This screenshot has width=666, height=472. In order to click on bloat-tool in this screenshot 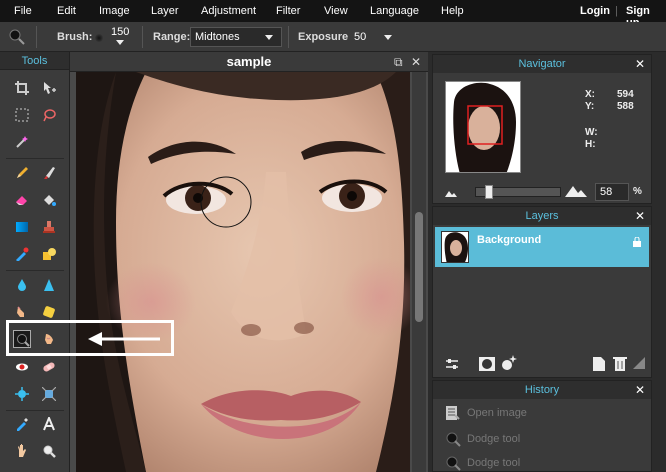, I will do `click(22, 394)`.